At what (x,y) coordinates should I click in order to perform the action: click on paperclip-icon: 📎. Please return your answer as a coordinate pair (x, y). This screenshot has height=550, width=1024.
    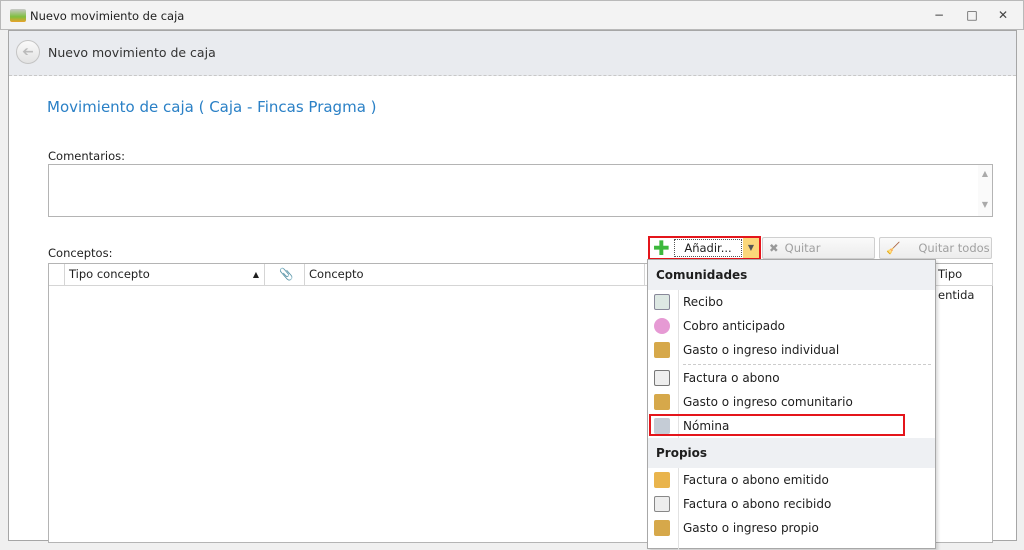
    Looking at the image, I should click on (286, 274).